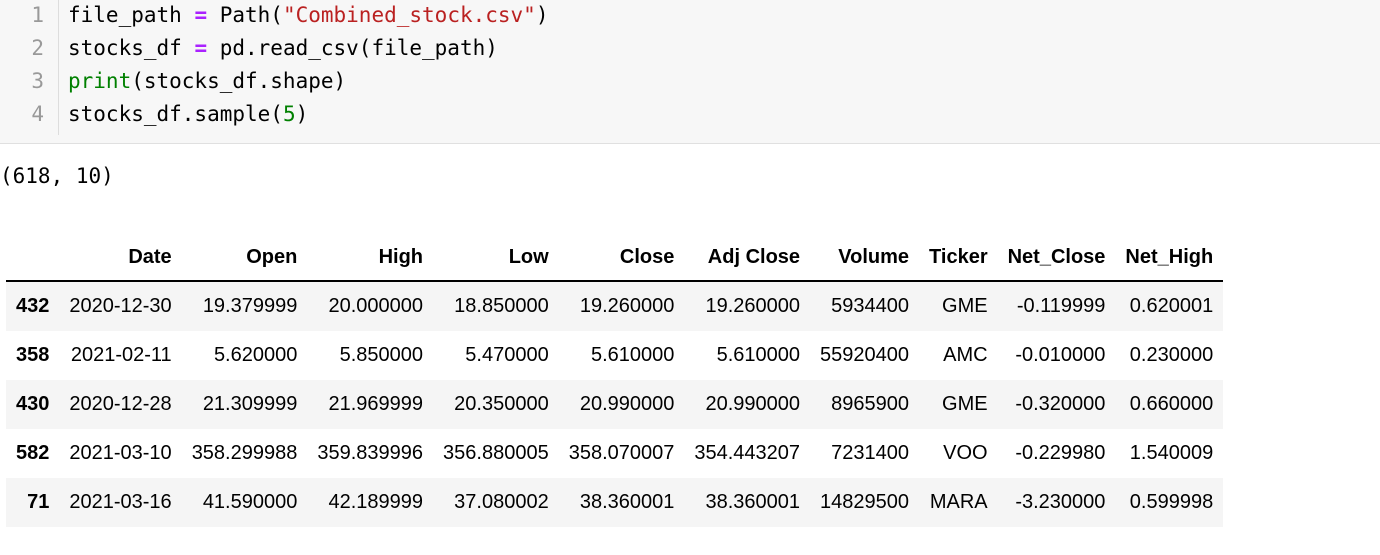 The image size is (1380, 555). What do you see at coordinates (239, 81) in the screenshot?
I see `code-token: (stocks_df.shape)` at bounding box center [239, 81].